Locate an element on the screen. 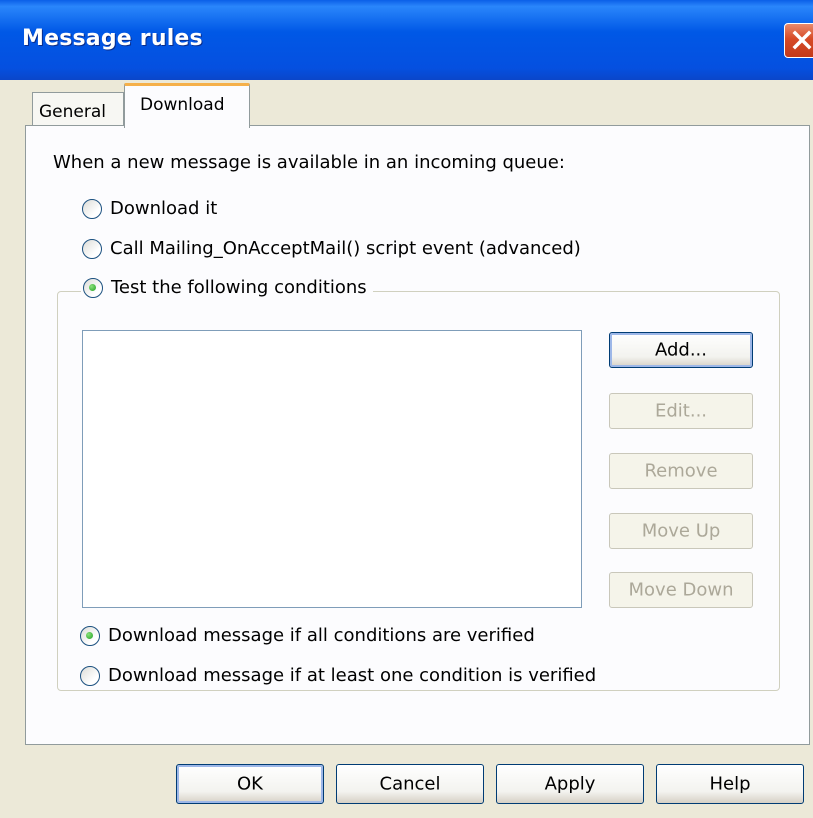 The height and width of the screenshot is (818, 813). tab-general: General is located at coordinates (78, 109).